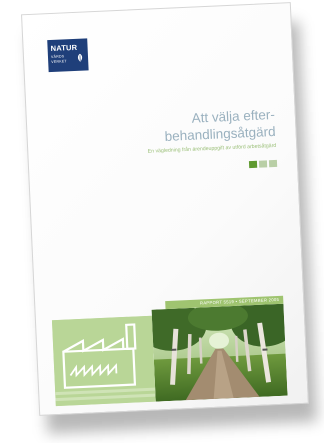 This screenshot has height=443, width=324. I want to click on logo-main-text: NATUR, so click(64, 48).